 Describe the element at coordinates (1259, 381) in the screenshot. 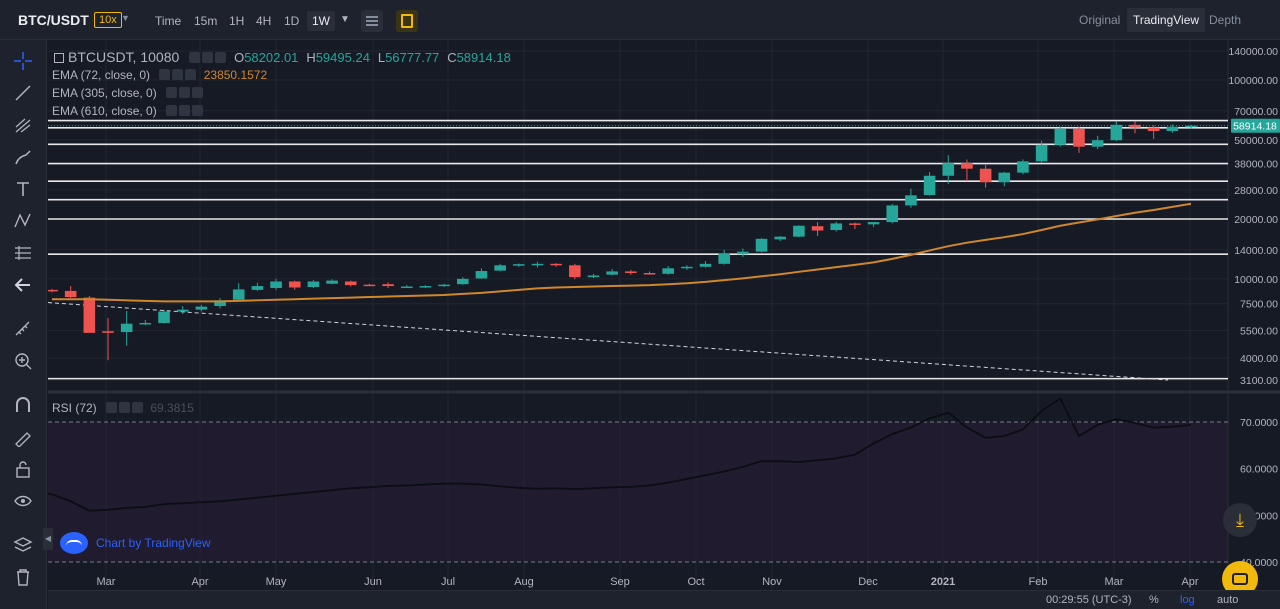

I see `price-tick-label: 3100.00` at that location.